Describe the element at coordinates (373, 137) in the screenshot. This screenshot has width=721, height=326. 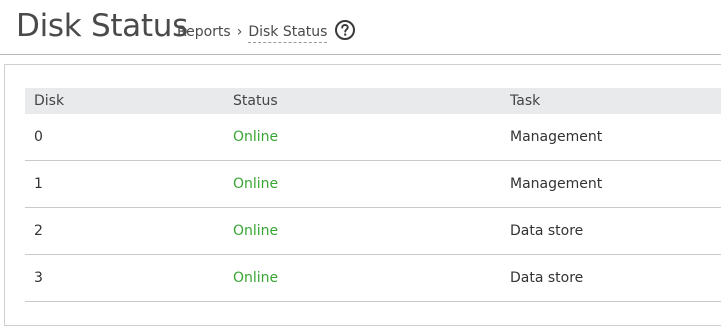
I see `table-row: 0 Online Management` at that location.